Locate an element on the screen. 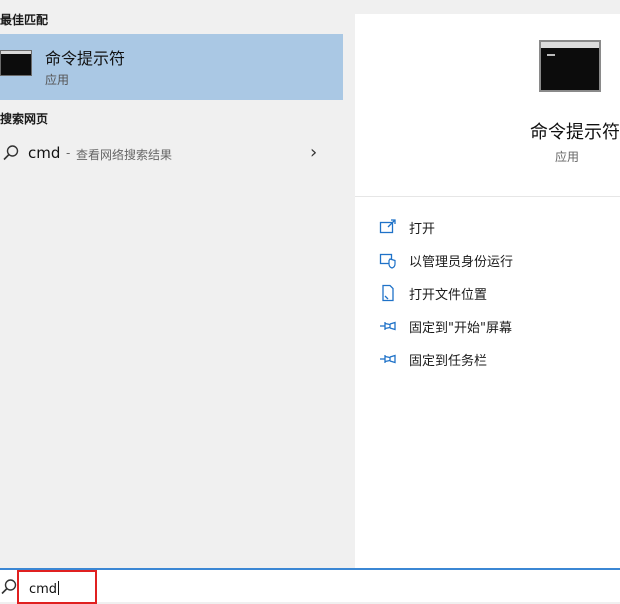  admin-shield-icon is located at coordinates (387, 261).